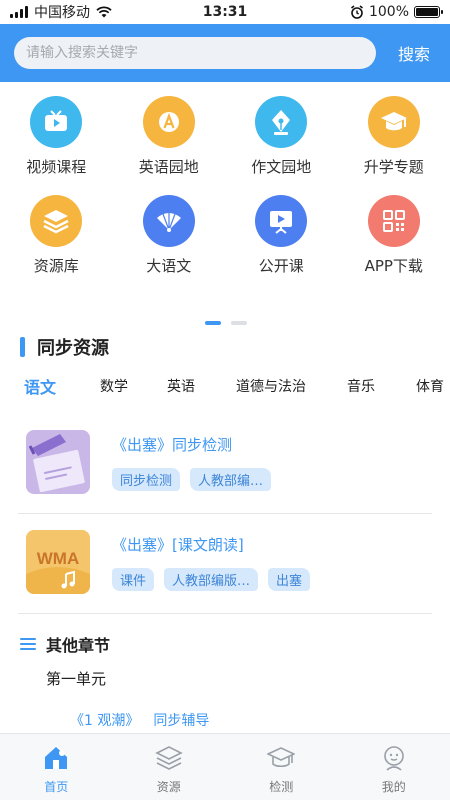 The height and width of the screenshot is (800, 450). What do you see at coordinates (281, 787) in the screenshot?
I see `nav-label: 检测` at bounding box center [281, 787].